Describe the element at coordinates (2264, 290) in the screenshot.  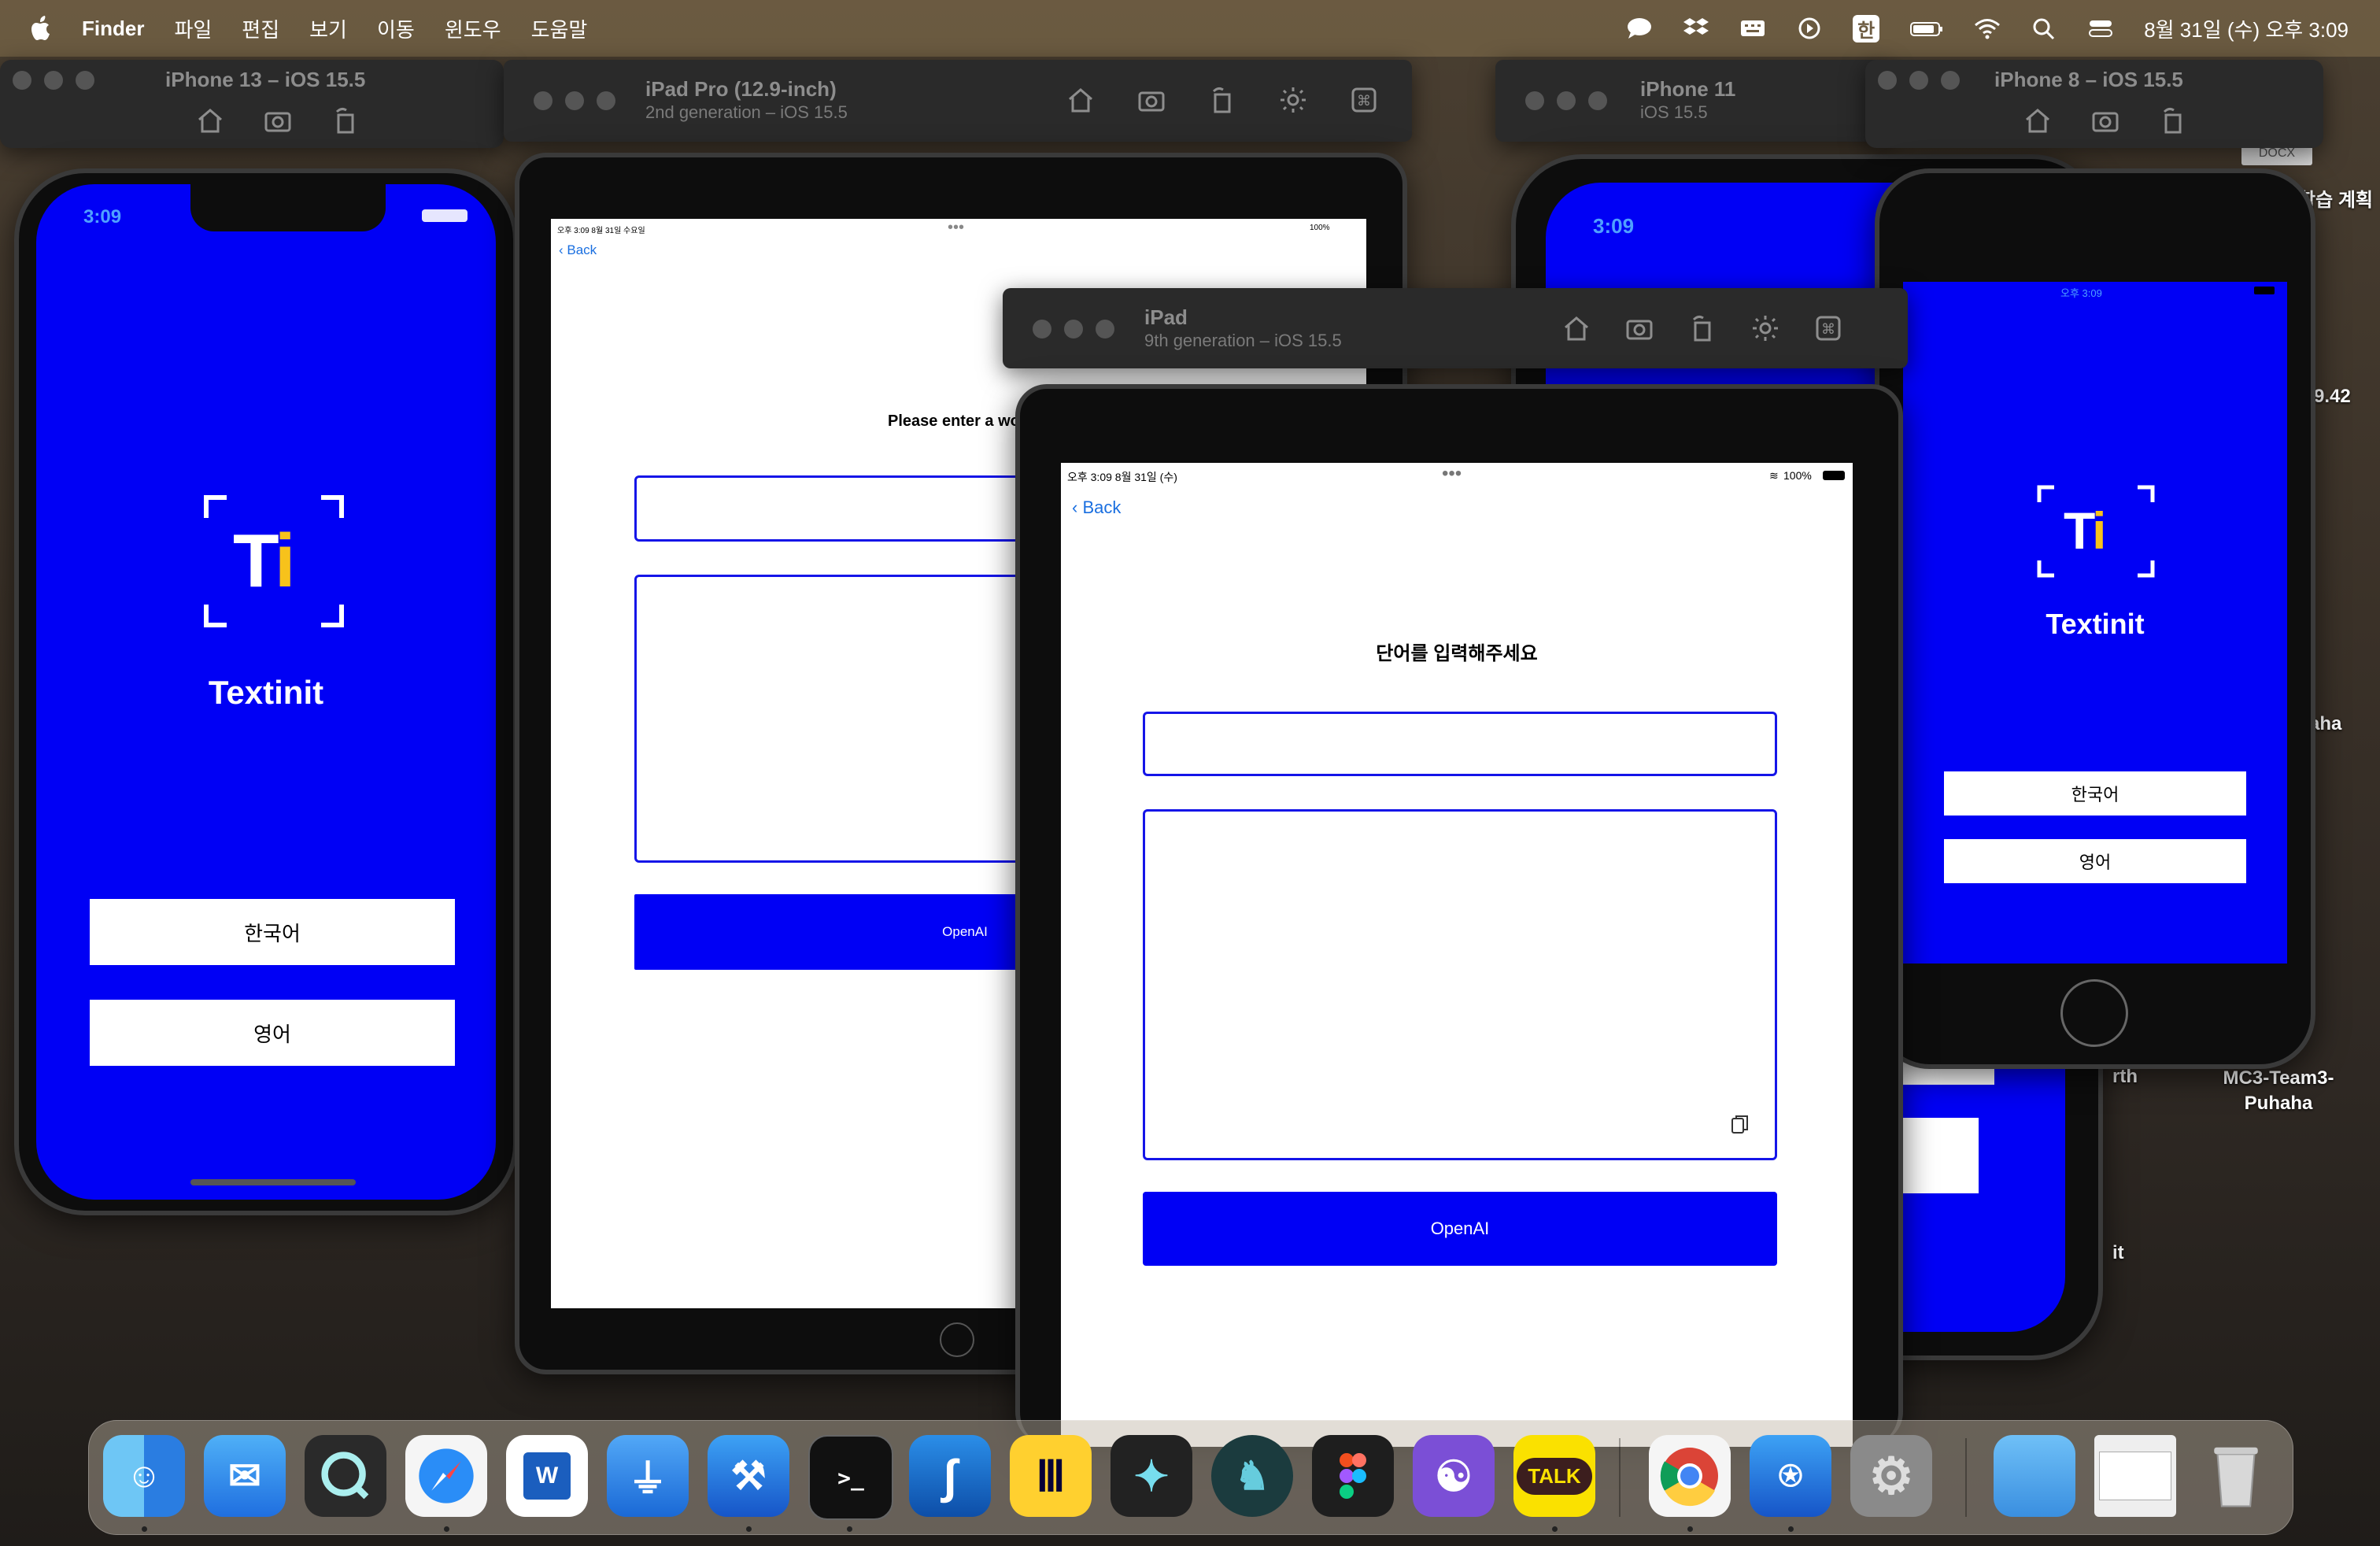
I see `iphone8-status-battery` at that location.